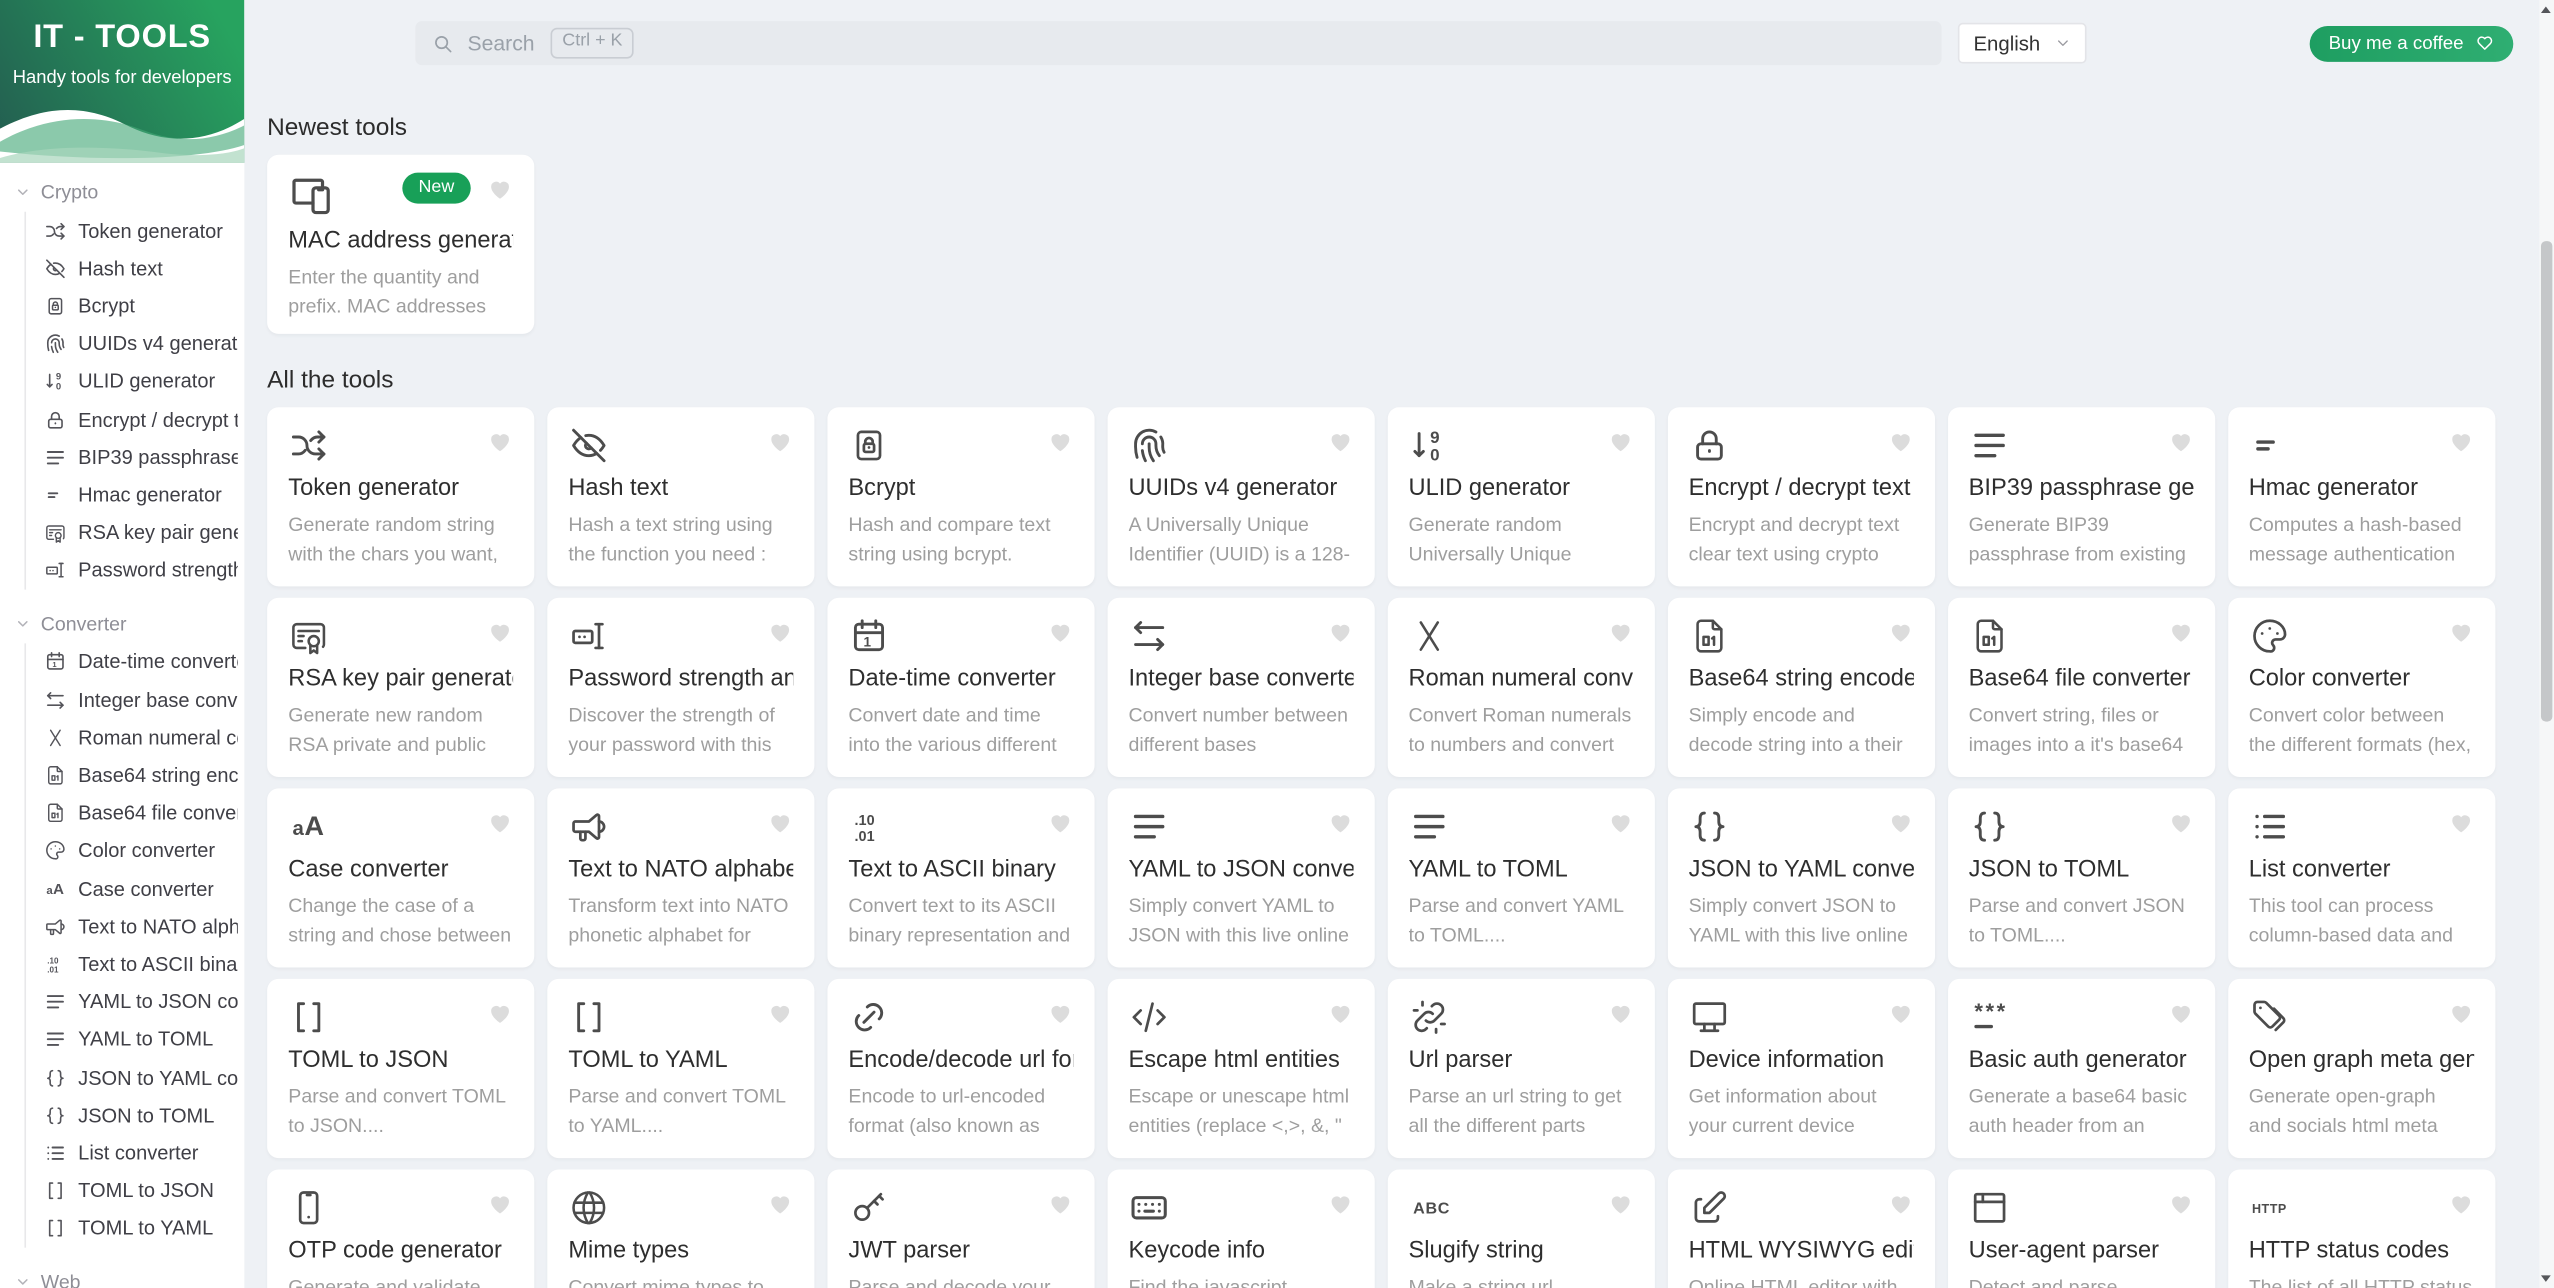 This screenshot has width=2554, height=1288. I want to click on sidebar-section-header: Crypto, so click(122, 194).